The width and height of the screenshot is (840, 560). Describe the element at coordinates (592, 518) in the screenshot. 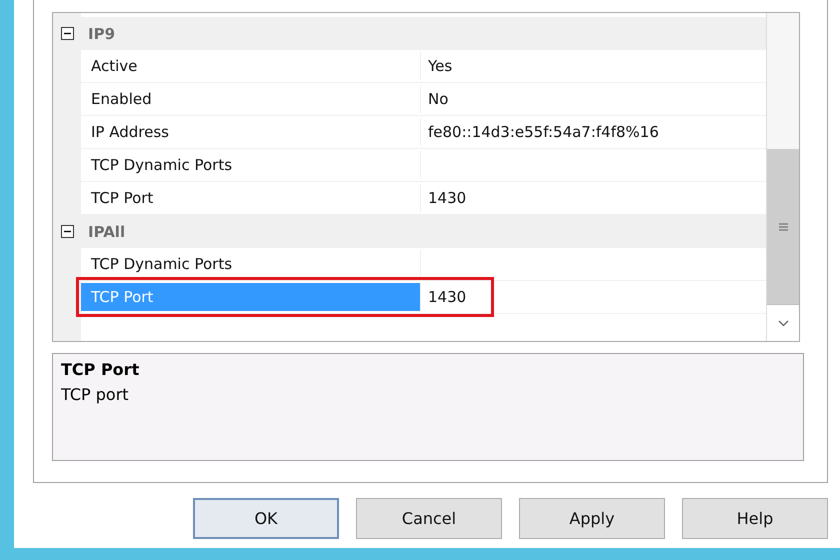

I see `dialog-button: Apply` at that location.